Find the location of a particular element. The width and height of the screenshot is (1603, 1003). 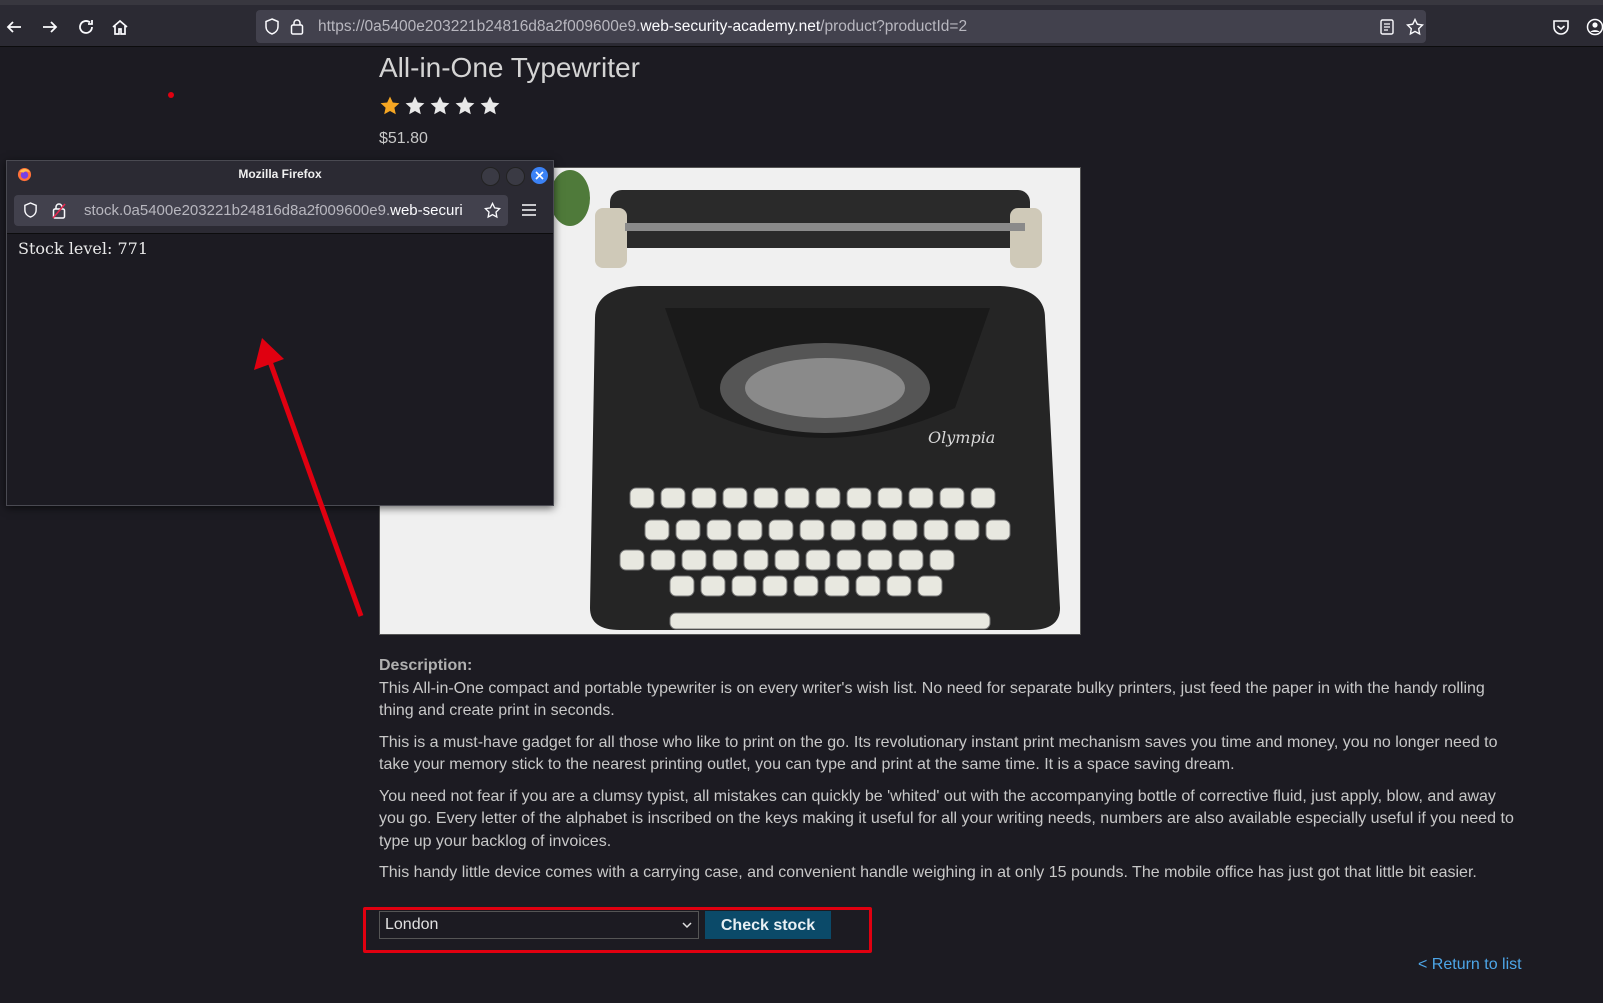

popup-url-domain: web-securi is located at coordinates (426, 210).